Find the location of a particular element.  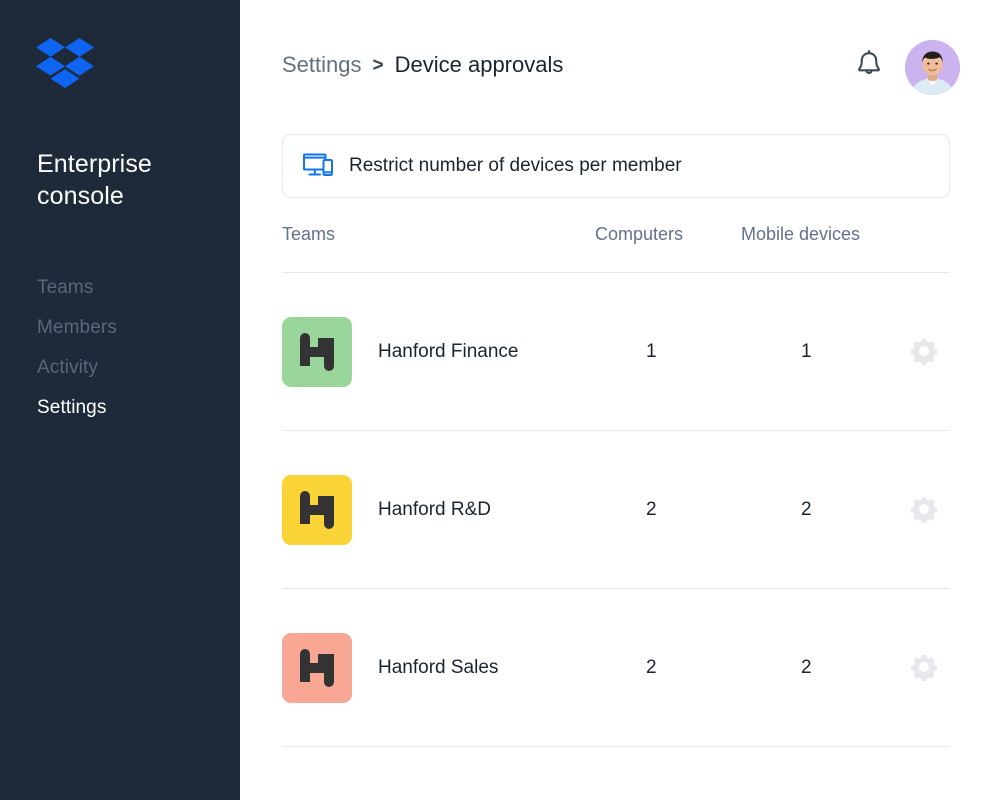

breadcrumb-parent: Settings is located at coordinates (322, 65).